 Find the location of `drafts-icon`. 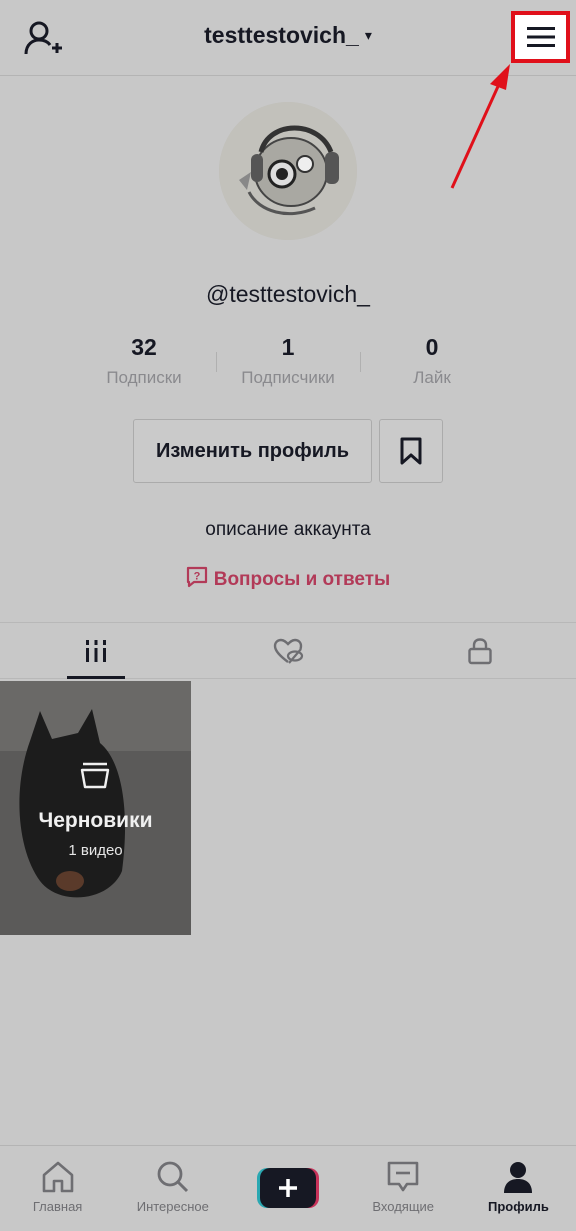

drafts-icon is located at coordinates (95, 775).